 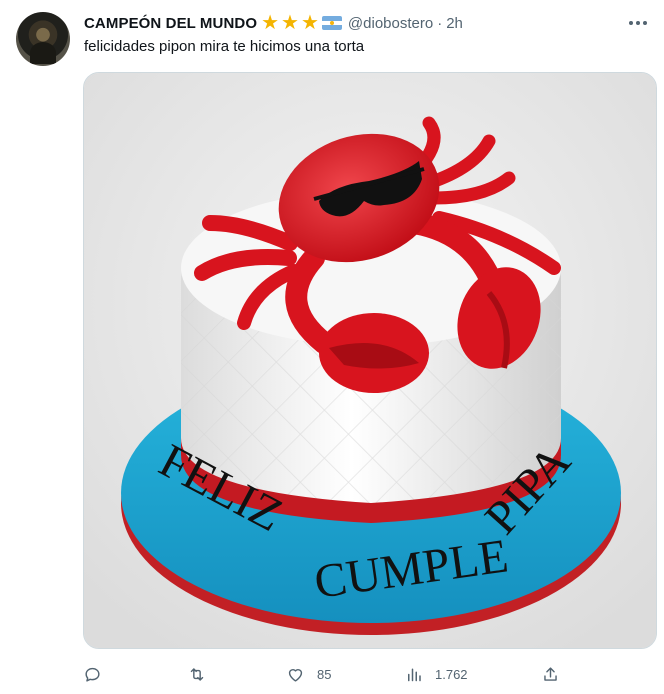 I want to click on share-button, so click(x=556, y=674).